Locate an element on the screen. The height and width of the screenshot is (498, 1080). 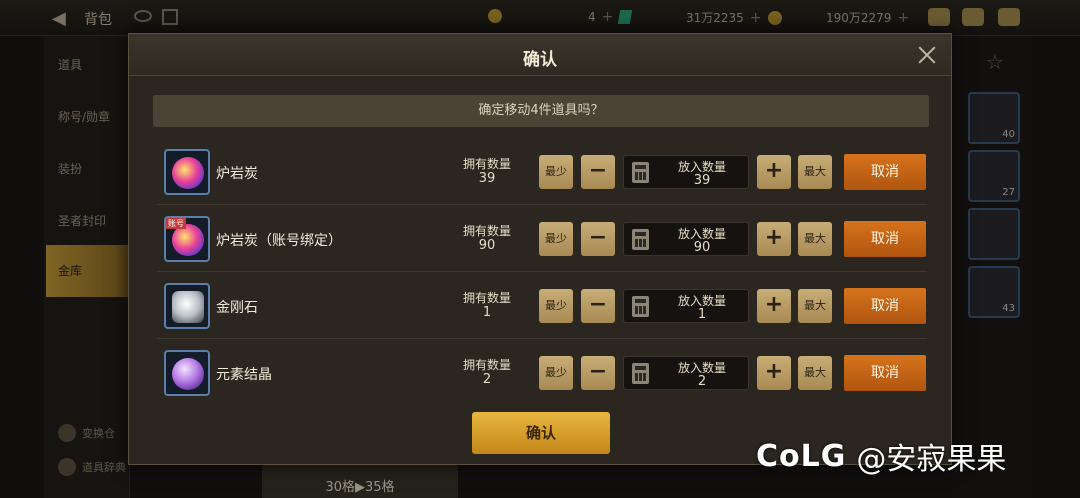
item-name: 炉岩炭（账号绑定） is located at coordinates (279, 241).